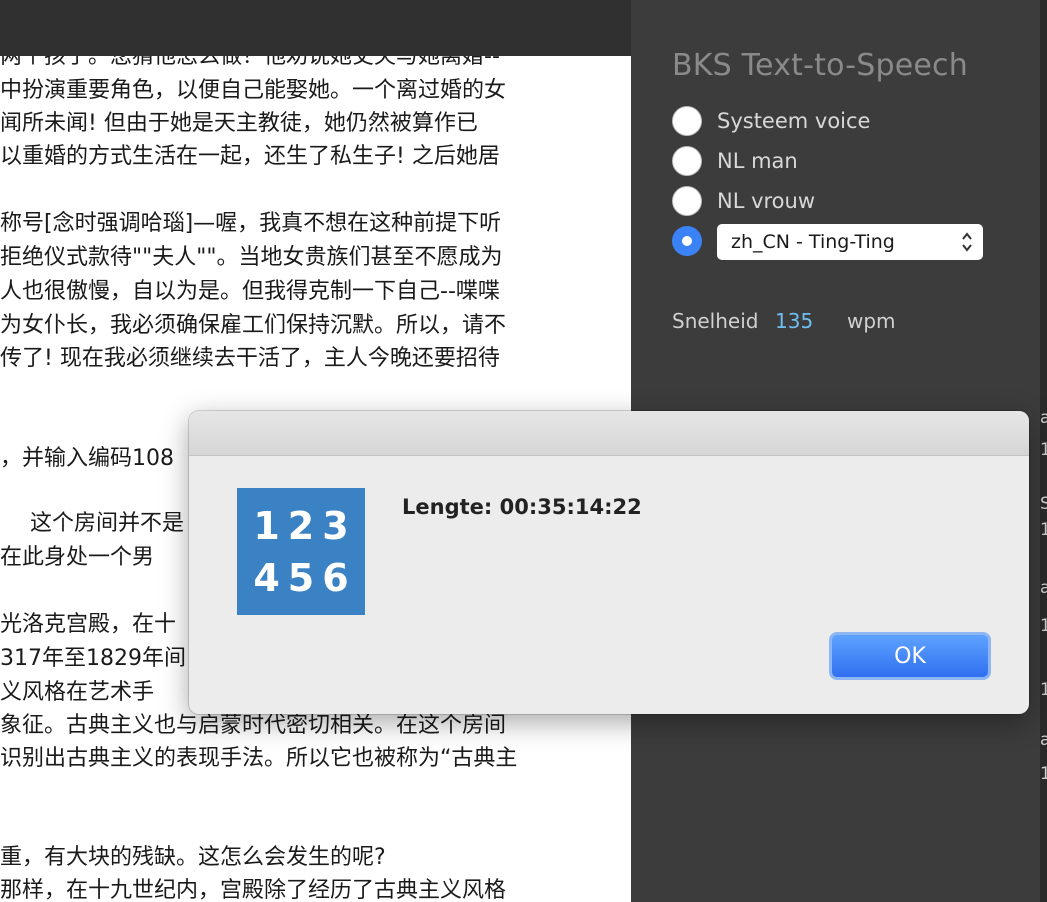 The image size is (1047, 902). Describe the element at coordinates (757, 161) in the screenshot. I see `radio-label: NL man` at that location.